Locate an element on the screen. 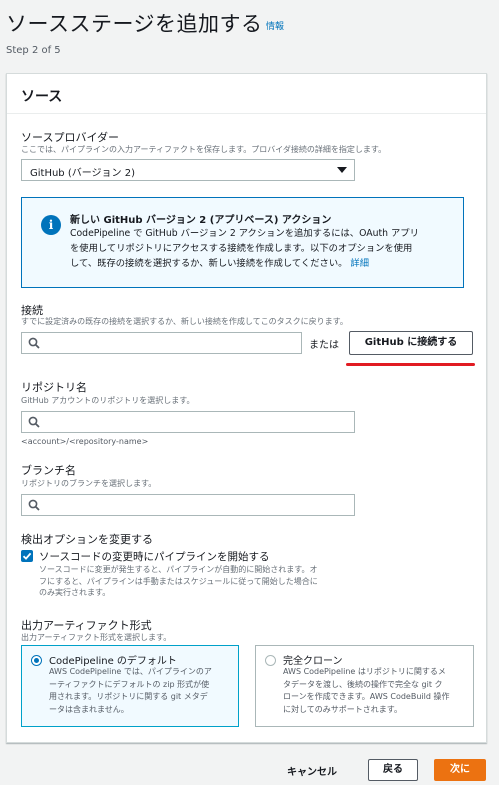 The width and height of the screenshot is (499, 785). option-desc-line: に対してのみサポートされます。 is located at coordinates (342, 709).